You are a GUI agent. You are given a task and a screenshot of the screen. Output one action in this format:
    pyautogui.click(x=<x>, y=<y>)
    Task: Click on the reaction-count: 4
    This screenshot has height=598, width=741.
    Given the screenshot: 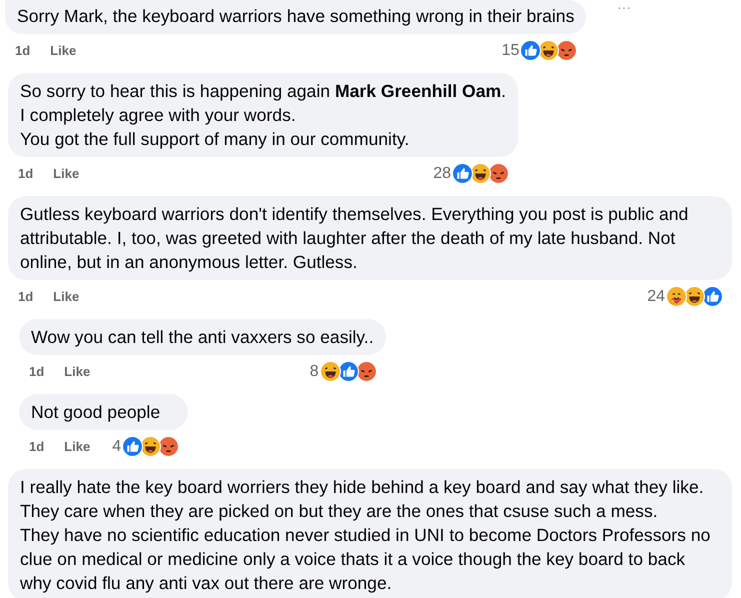 What is the action you would take?
    pyautogui.click(x=117, y=447)
    